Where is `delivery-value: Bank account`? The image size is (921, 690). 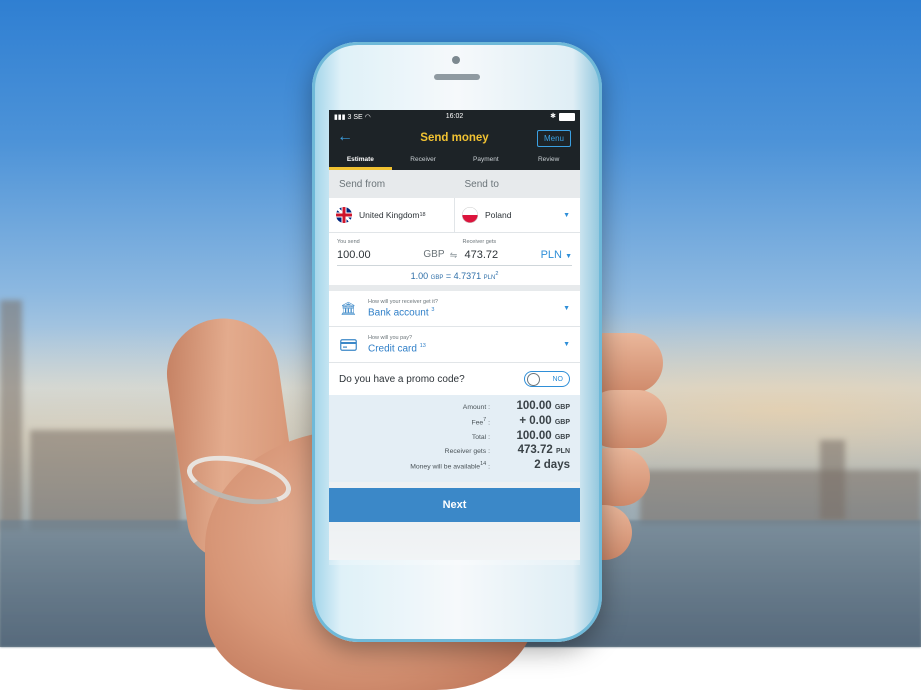
delivery-value: Bank account is located at coordinates (398, 313).